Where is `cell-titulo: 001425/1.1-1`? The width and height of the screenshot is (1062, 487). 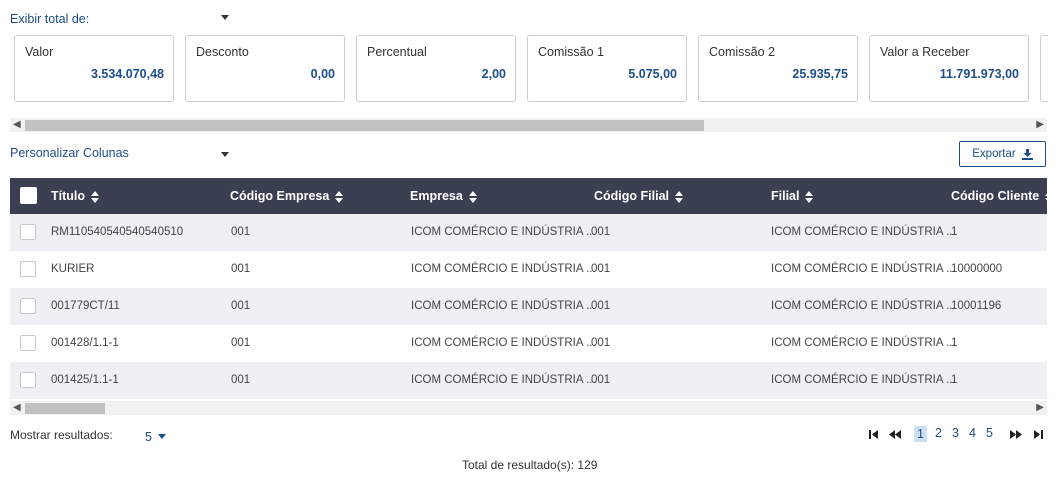 cell-titulo: 001425/1.1-1 is located at coordinates (85, 380).